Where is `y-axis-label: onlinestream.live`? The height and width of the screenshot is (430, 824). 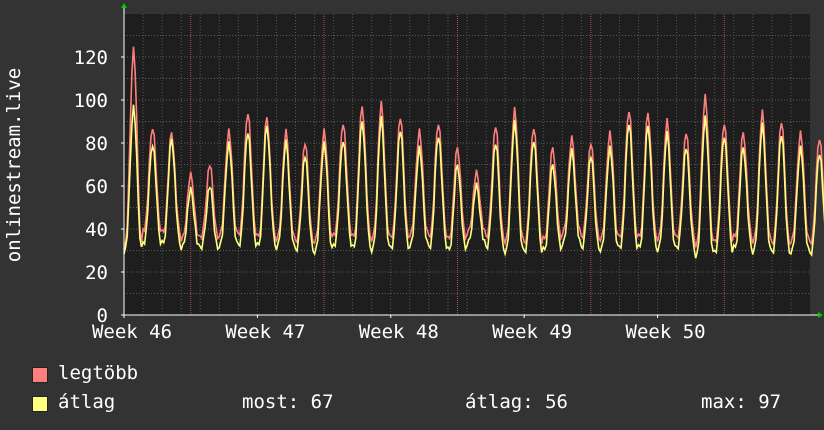 y-axis-label: onlinestream.live is located at coordinates (14, 158).